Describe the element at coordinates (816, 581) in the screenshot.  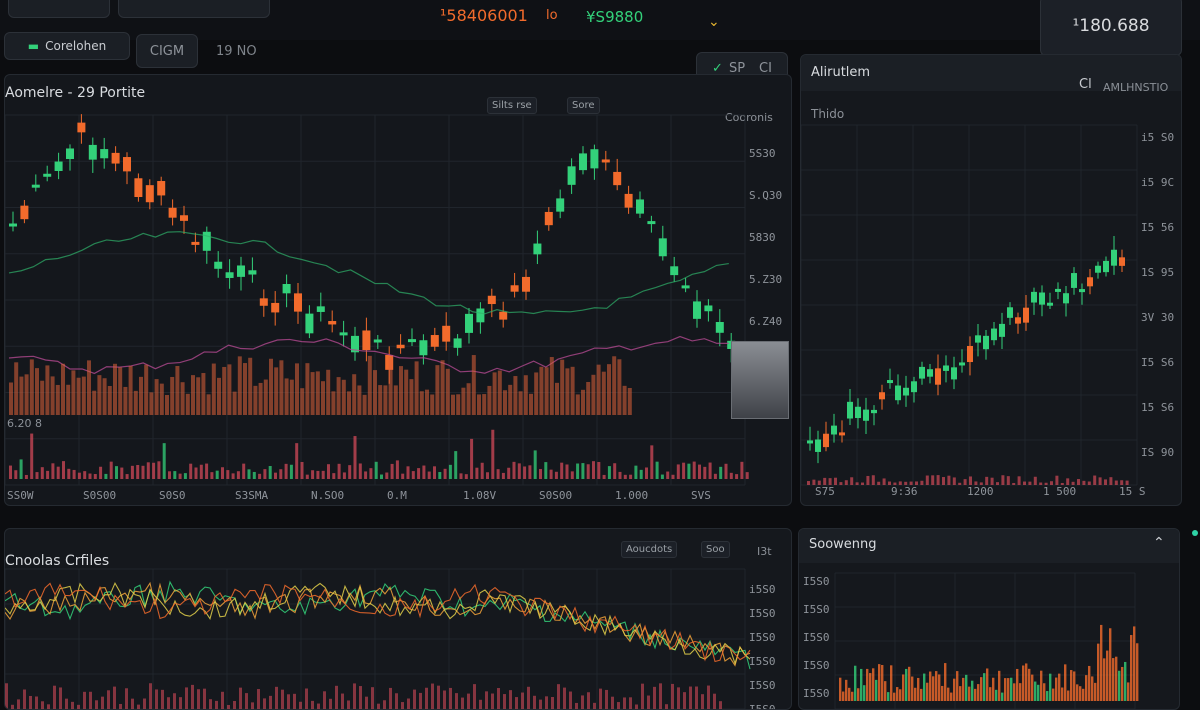
I see `bottom-right-y-tick: I5S0` at that location.